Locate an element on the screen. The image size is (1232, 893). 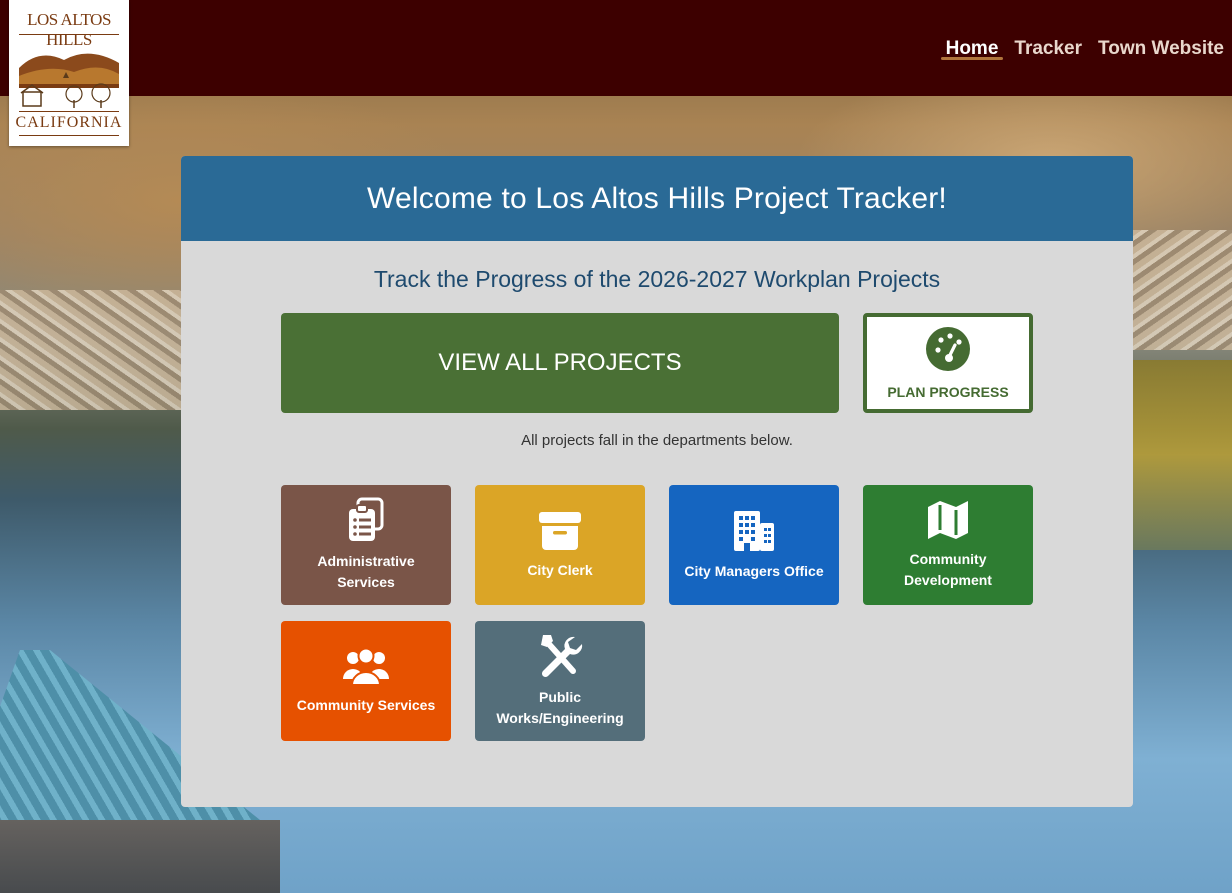
dept-tile-city-clerk: City Clerk is located at coordinates (560, 545).